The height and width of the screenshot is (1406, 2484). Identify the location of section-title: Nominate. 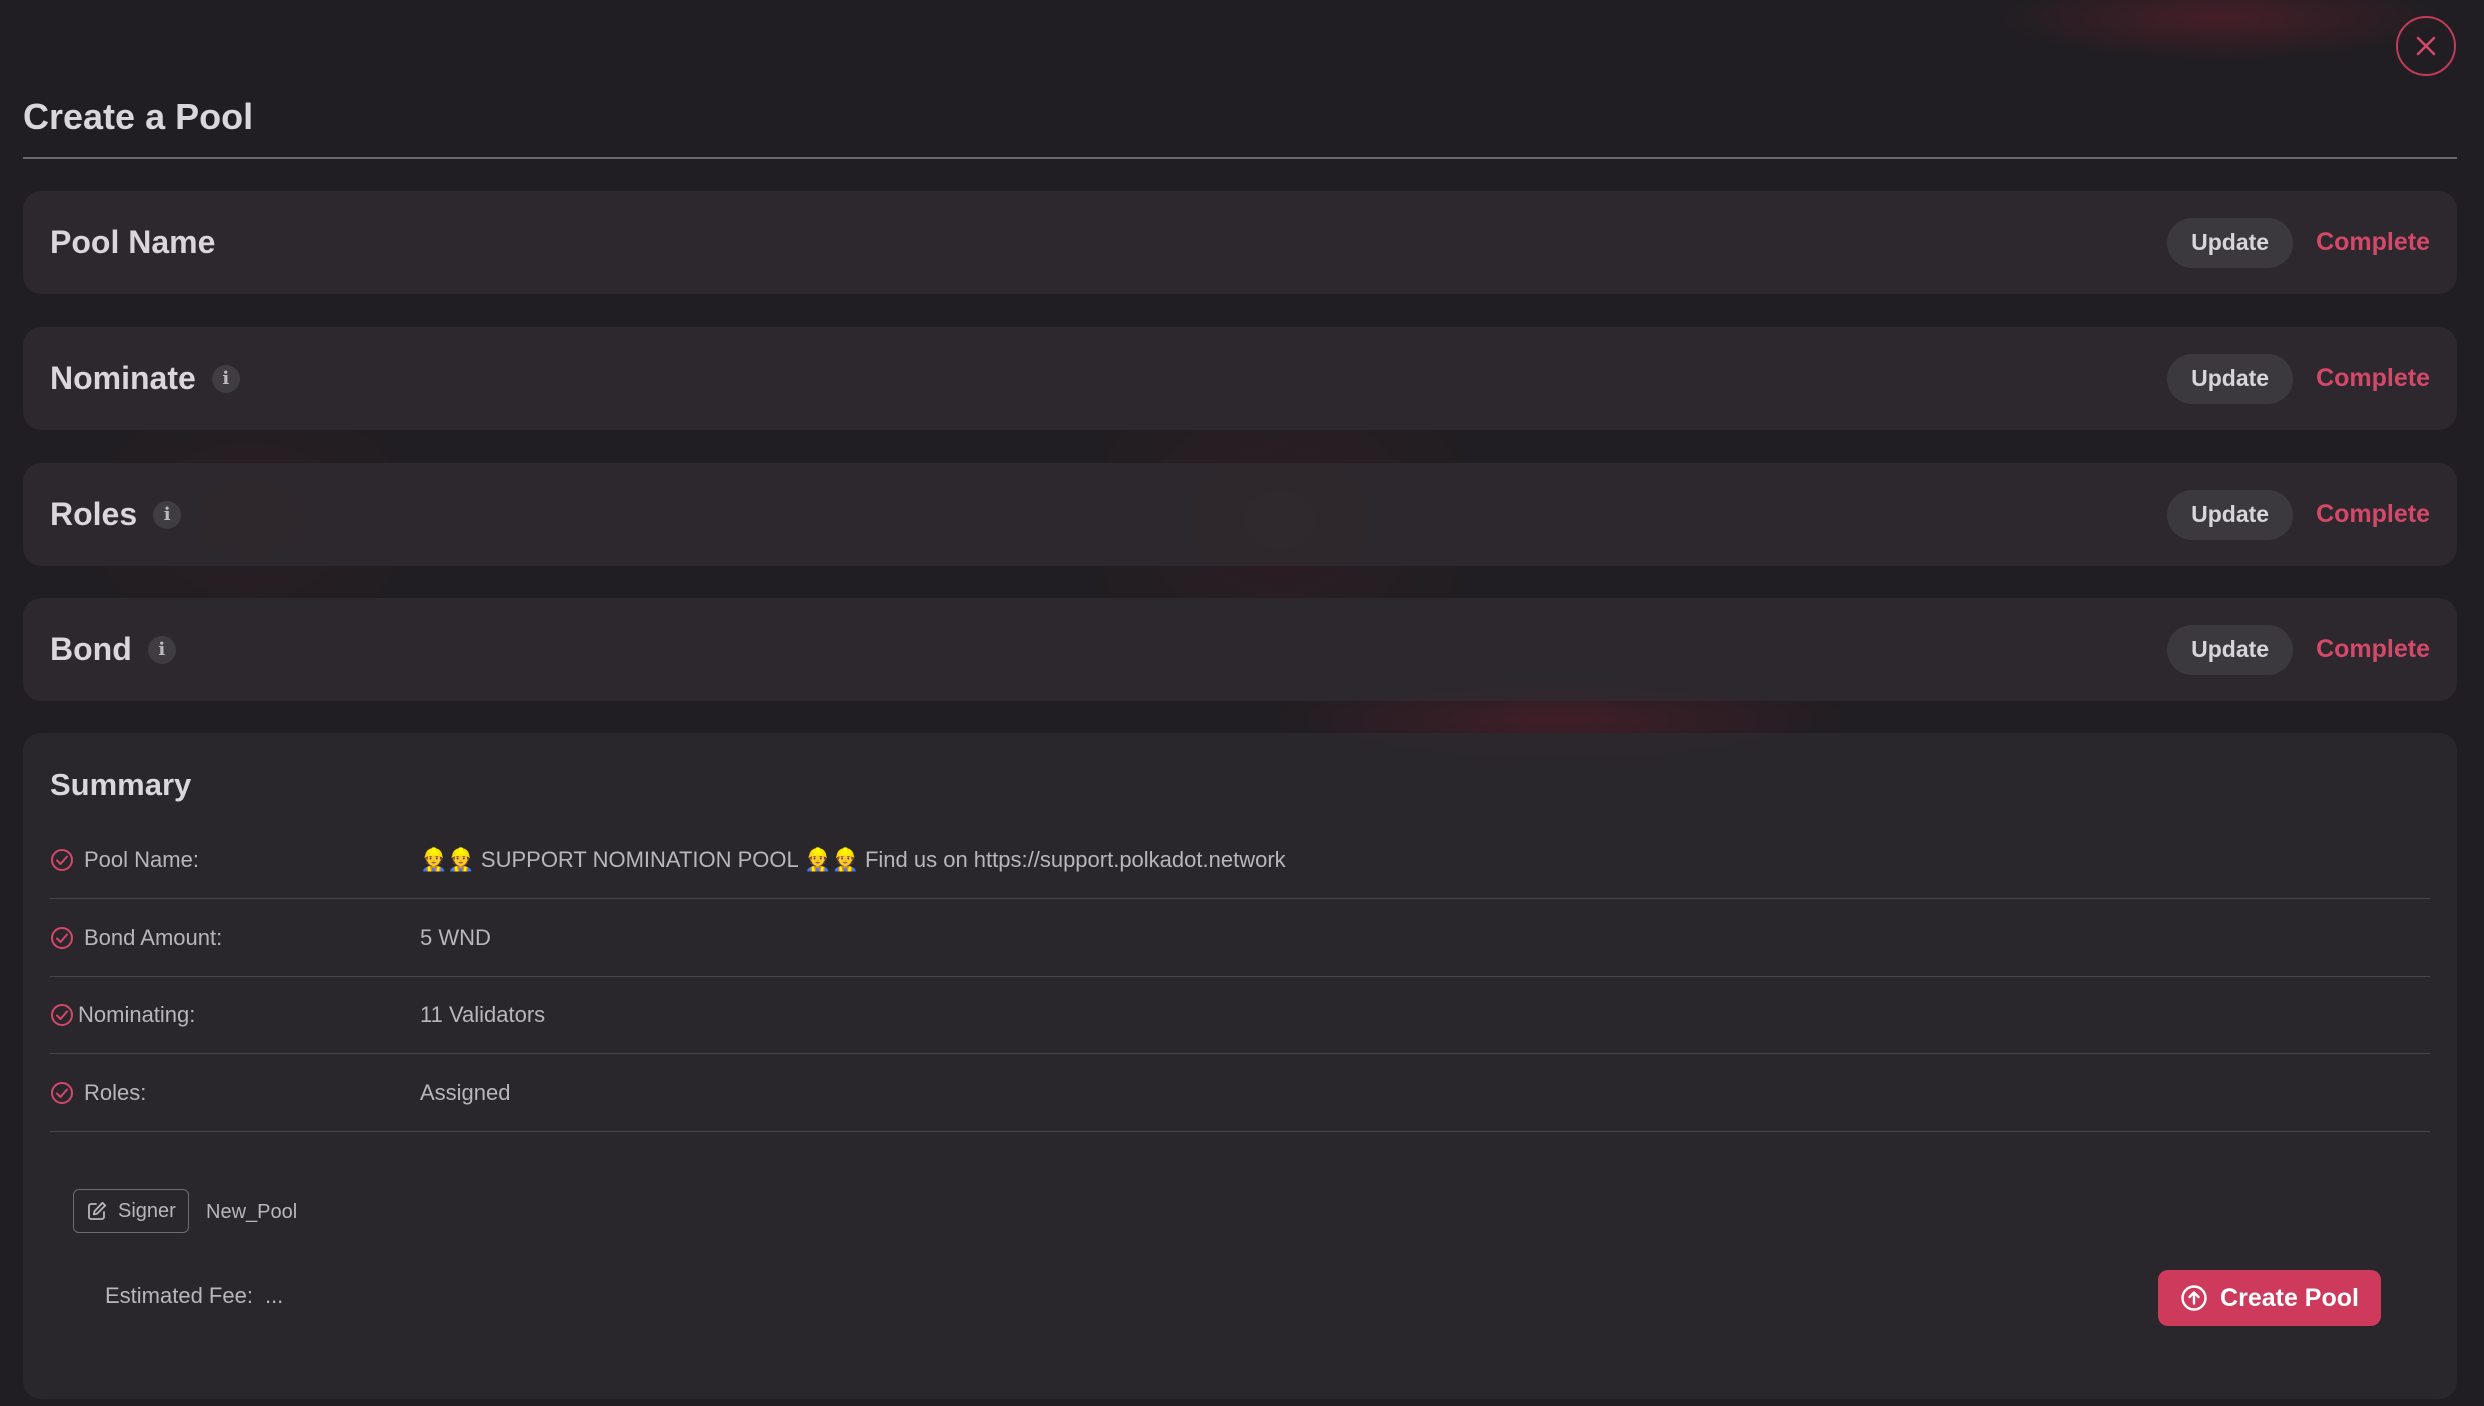
(123, 378).